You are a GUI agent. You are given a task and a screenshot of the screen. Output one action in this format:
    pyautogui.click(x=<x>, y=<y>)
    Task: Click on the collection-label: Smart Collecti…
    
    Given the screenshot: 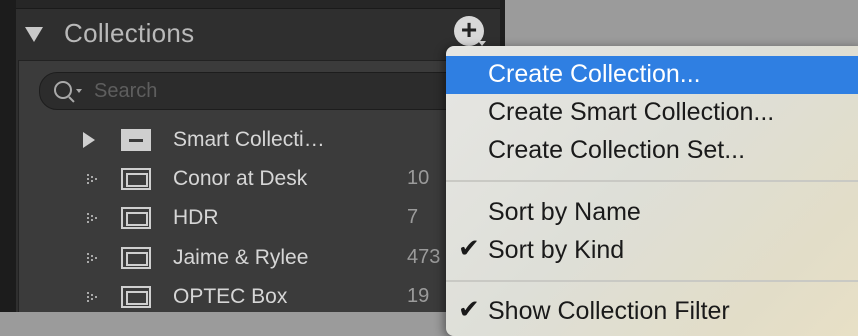 What is the action you would take?
    pyautogui.click(x=249, y=139)
    